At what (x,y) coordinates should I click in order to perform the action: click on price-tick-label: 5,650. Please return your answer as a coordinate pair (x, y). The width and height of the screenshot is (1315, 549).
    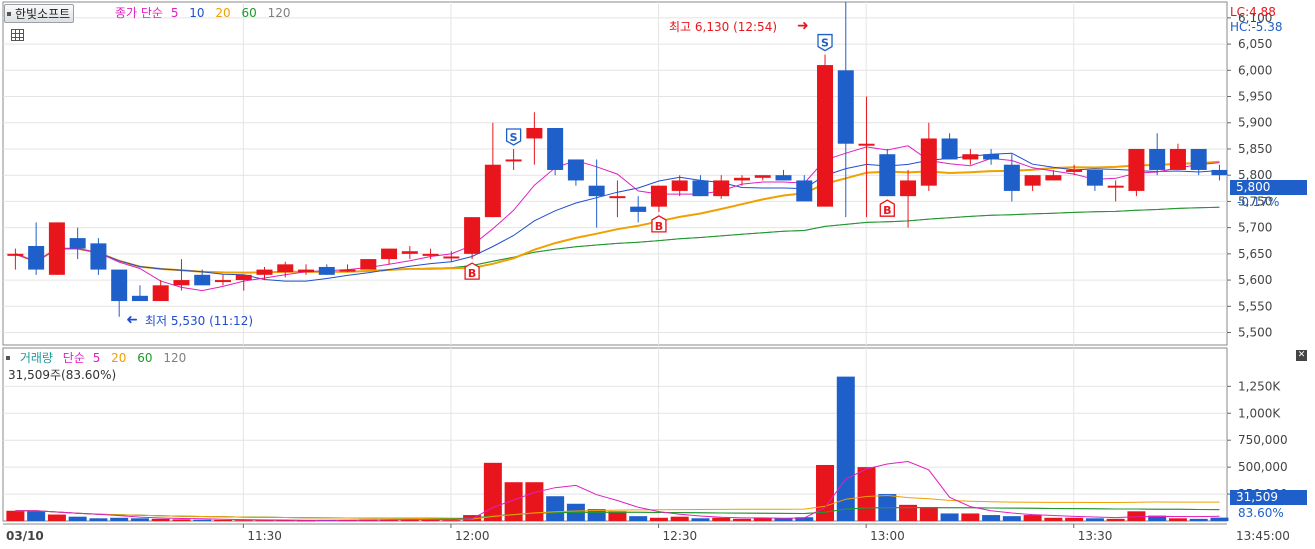
    Looking at the image, I should click on (1255, 254).